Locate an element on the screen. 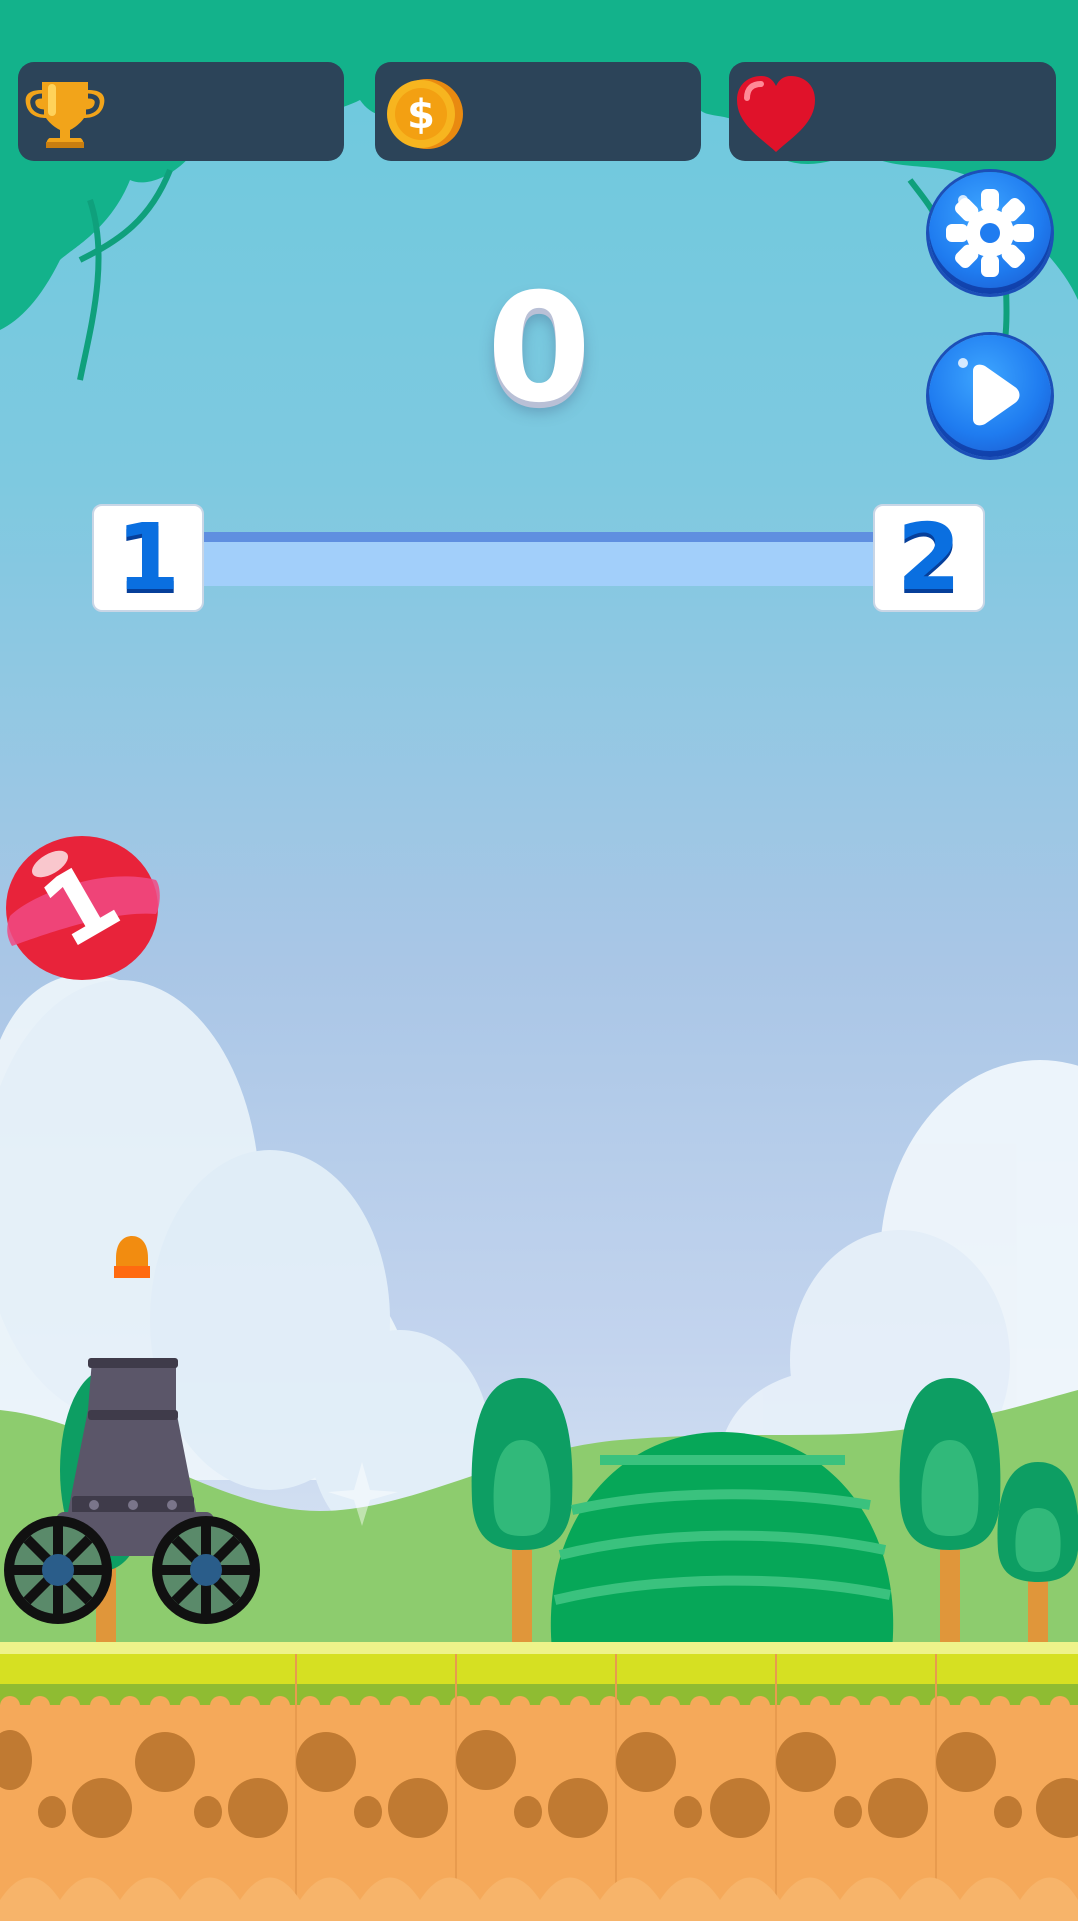 Image resolution: width=1078 pixels, height=1921 pixels. level-progress-highlight is located at coordinates (538, 537).